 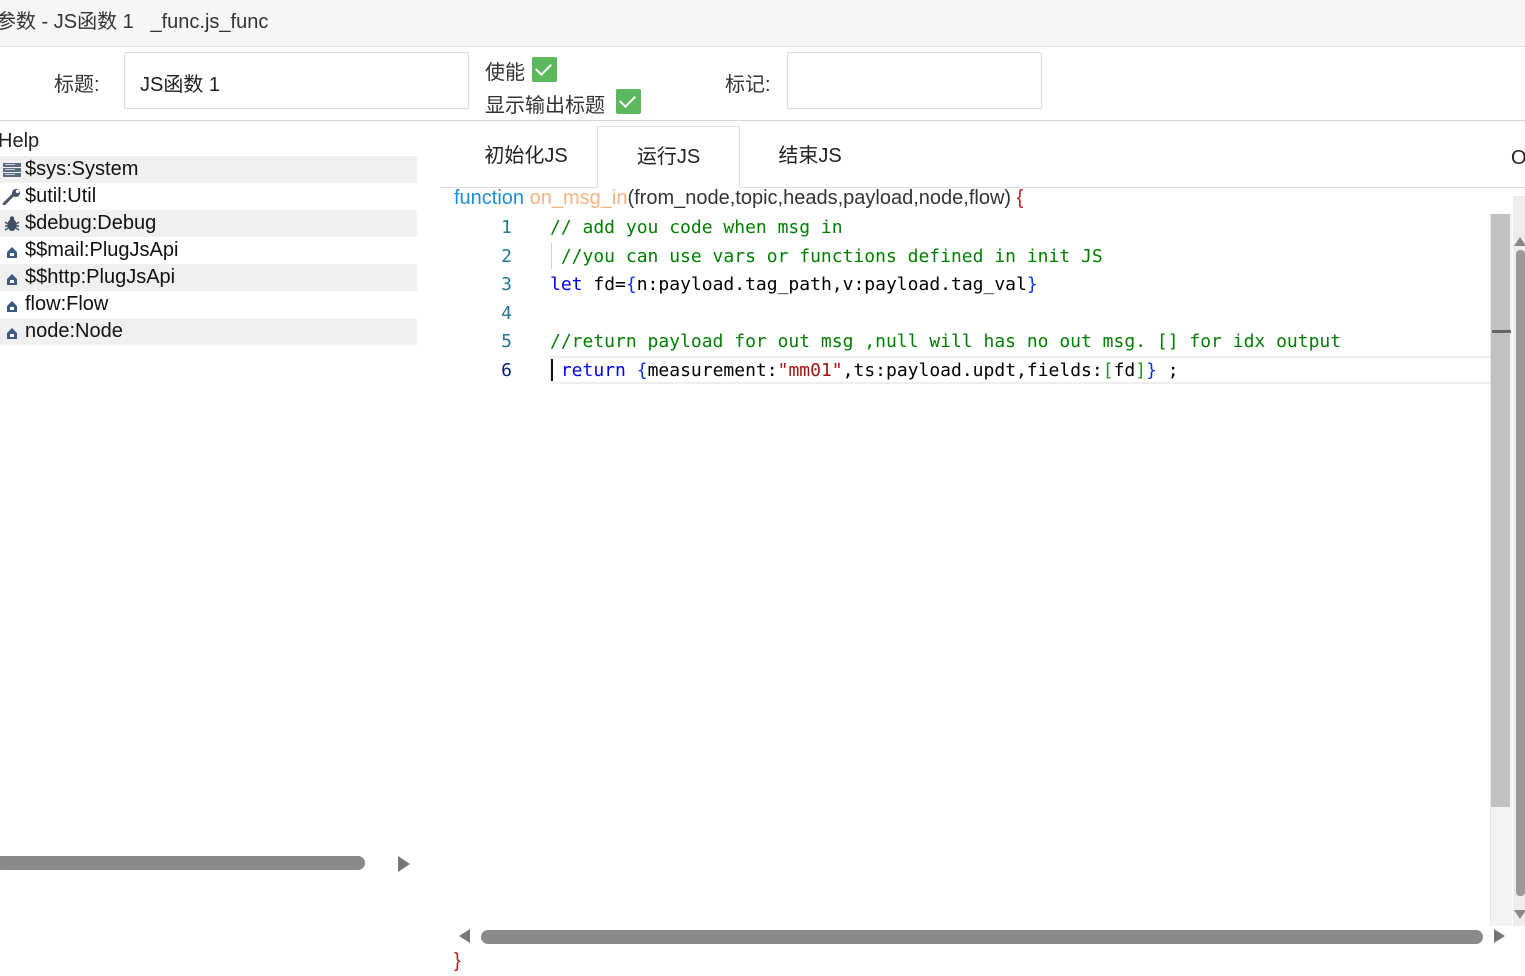 What do you see at coordinates (296, 80) in the screenshot?
I see `title-input: JS函数 1` at bounding box center [296, 80].